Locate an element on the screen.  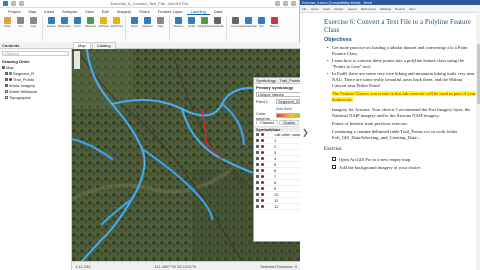
scale-display: 1:12,345 is located at coordinates (83, 266).